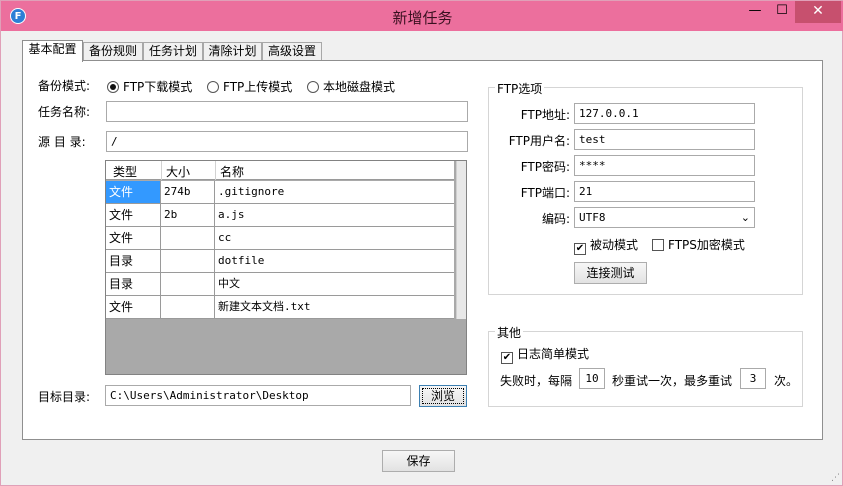 The height and width of the screenshot is (486, 843). What do you see at coordinates (188, 215) in the screenshot?
I see `cell-size: 2b` at bounding box center [188, 215].